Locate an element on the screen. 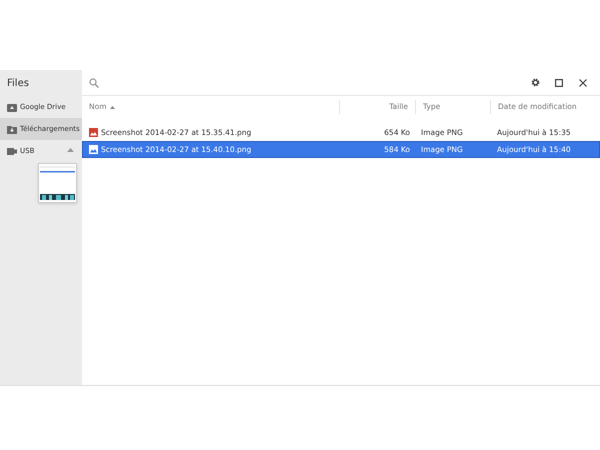  maximize-icon is located at coordinates (559, 82).